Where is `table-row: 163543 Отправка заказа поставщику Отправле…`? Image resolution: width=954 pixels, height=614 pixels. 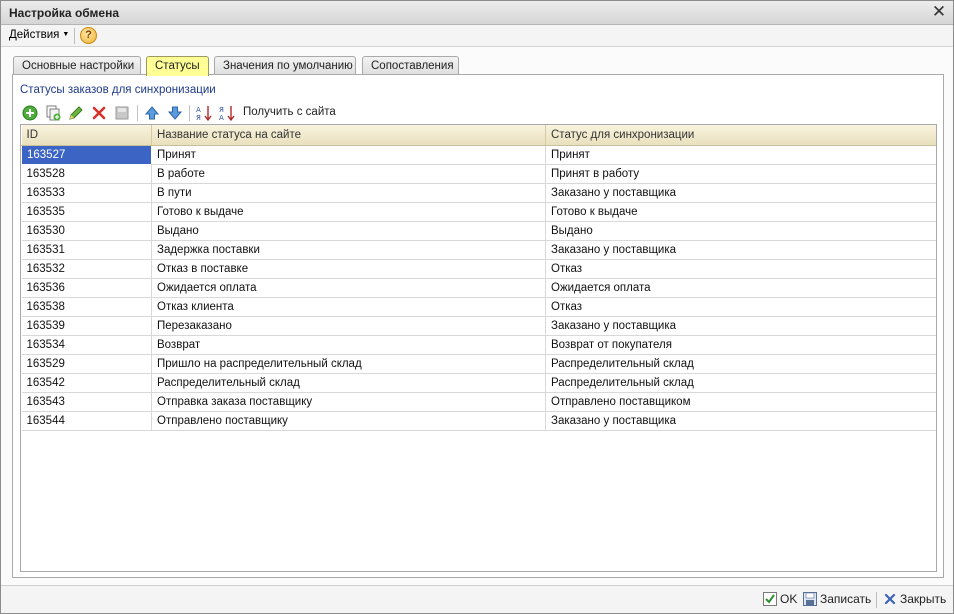 table-row: 163543 Отправка заказа поставщику Отправле… is located at coordinates (478, 402).